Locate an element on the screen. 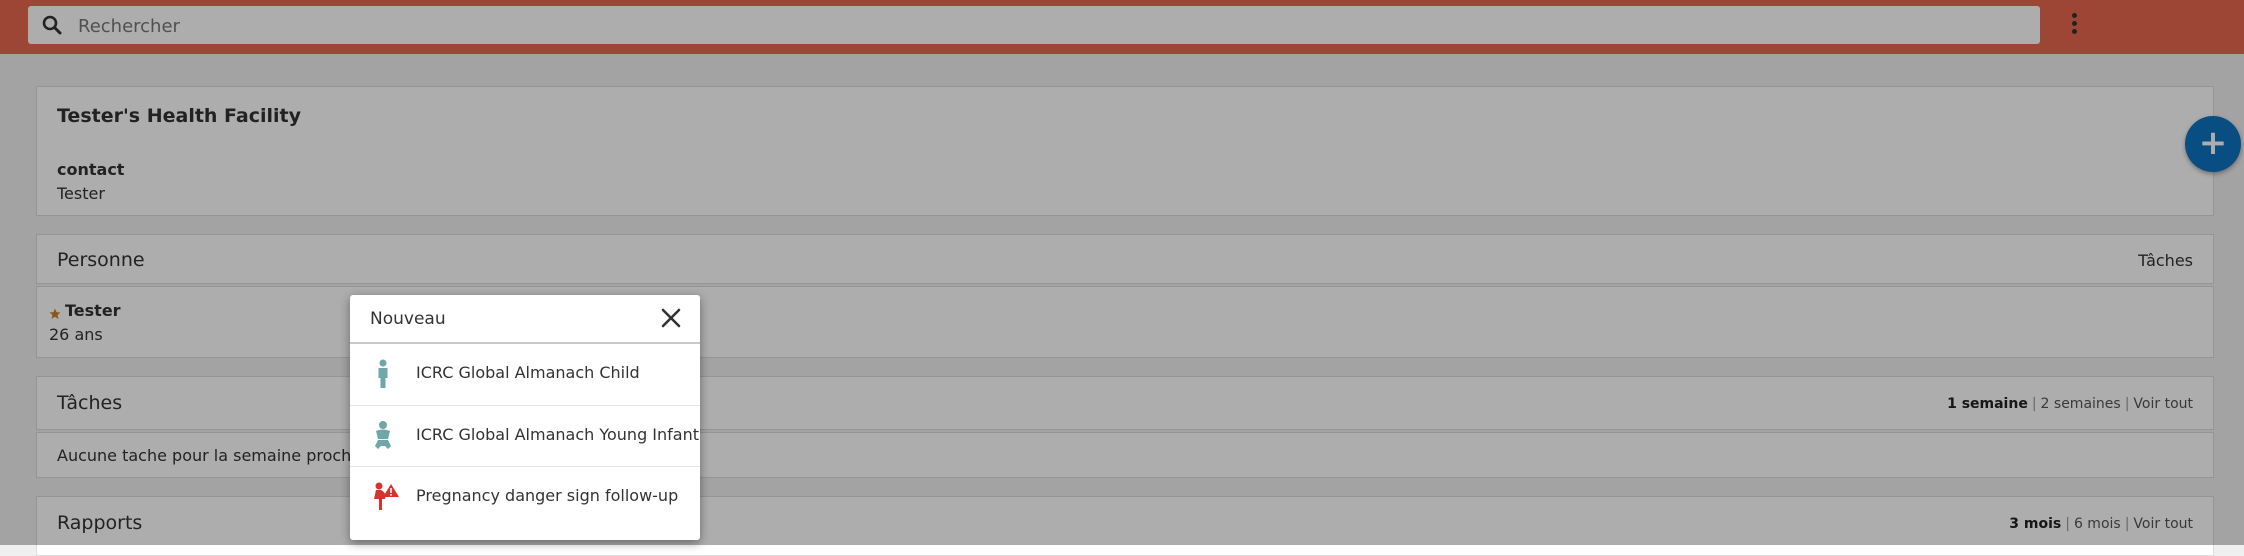 This screenshot has width=2244, height=556. close-icon is located at coordinates (671, 318).